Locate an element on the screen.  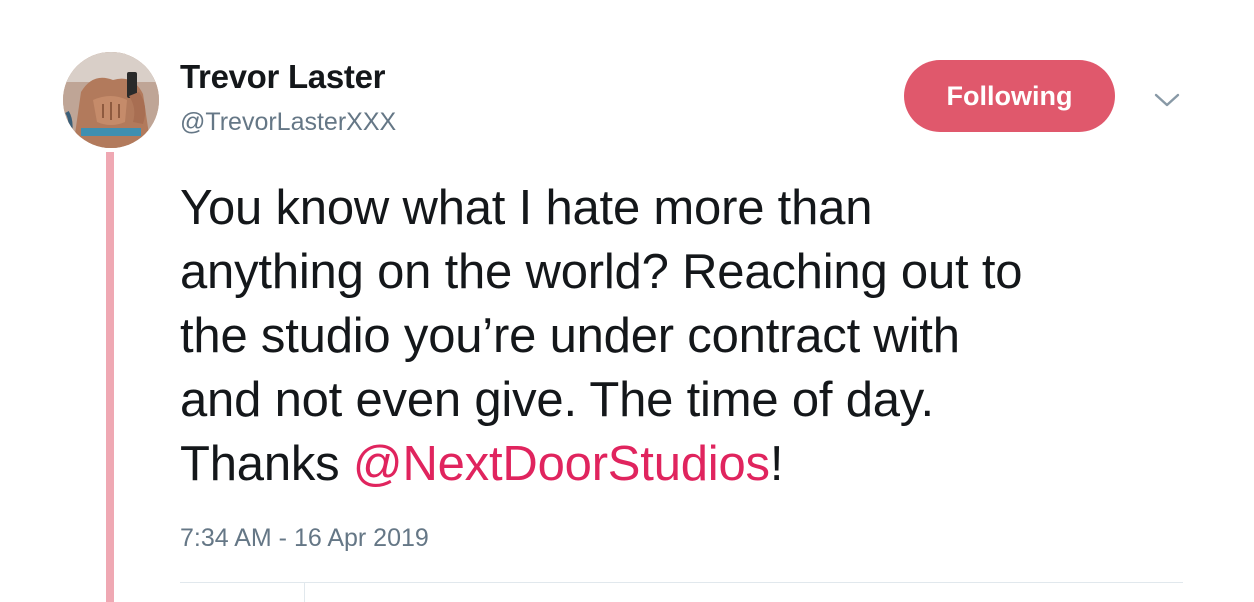
author-display-name: Trevor Laster is located at coordinates (283, 77).